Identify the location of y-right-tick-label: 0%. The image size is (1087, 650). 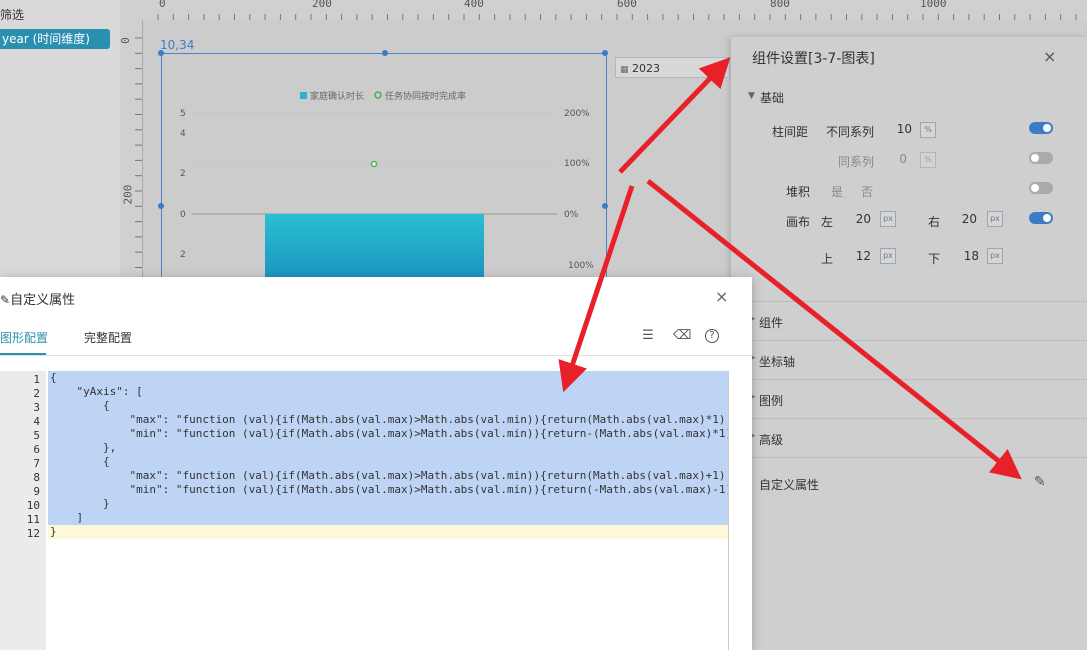
(571, 215).